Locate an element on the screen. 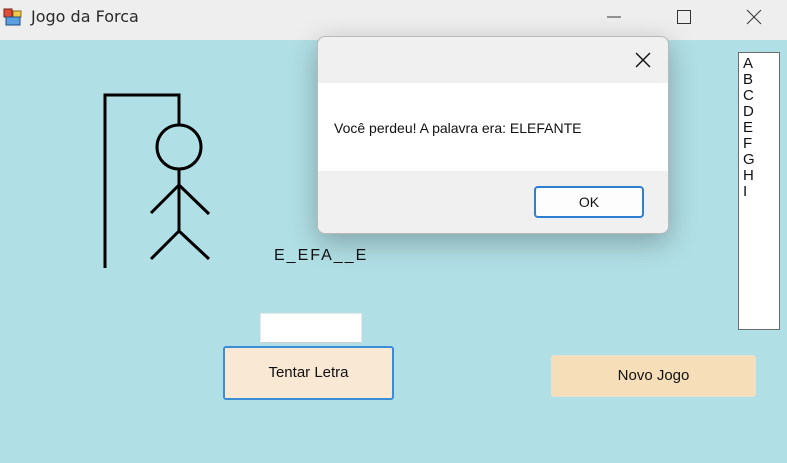  used-letter-item: I is located at coordinates (761, 192).